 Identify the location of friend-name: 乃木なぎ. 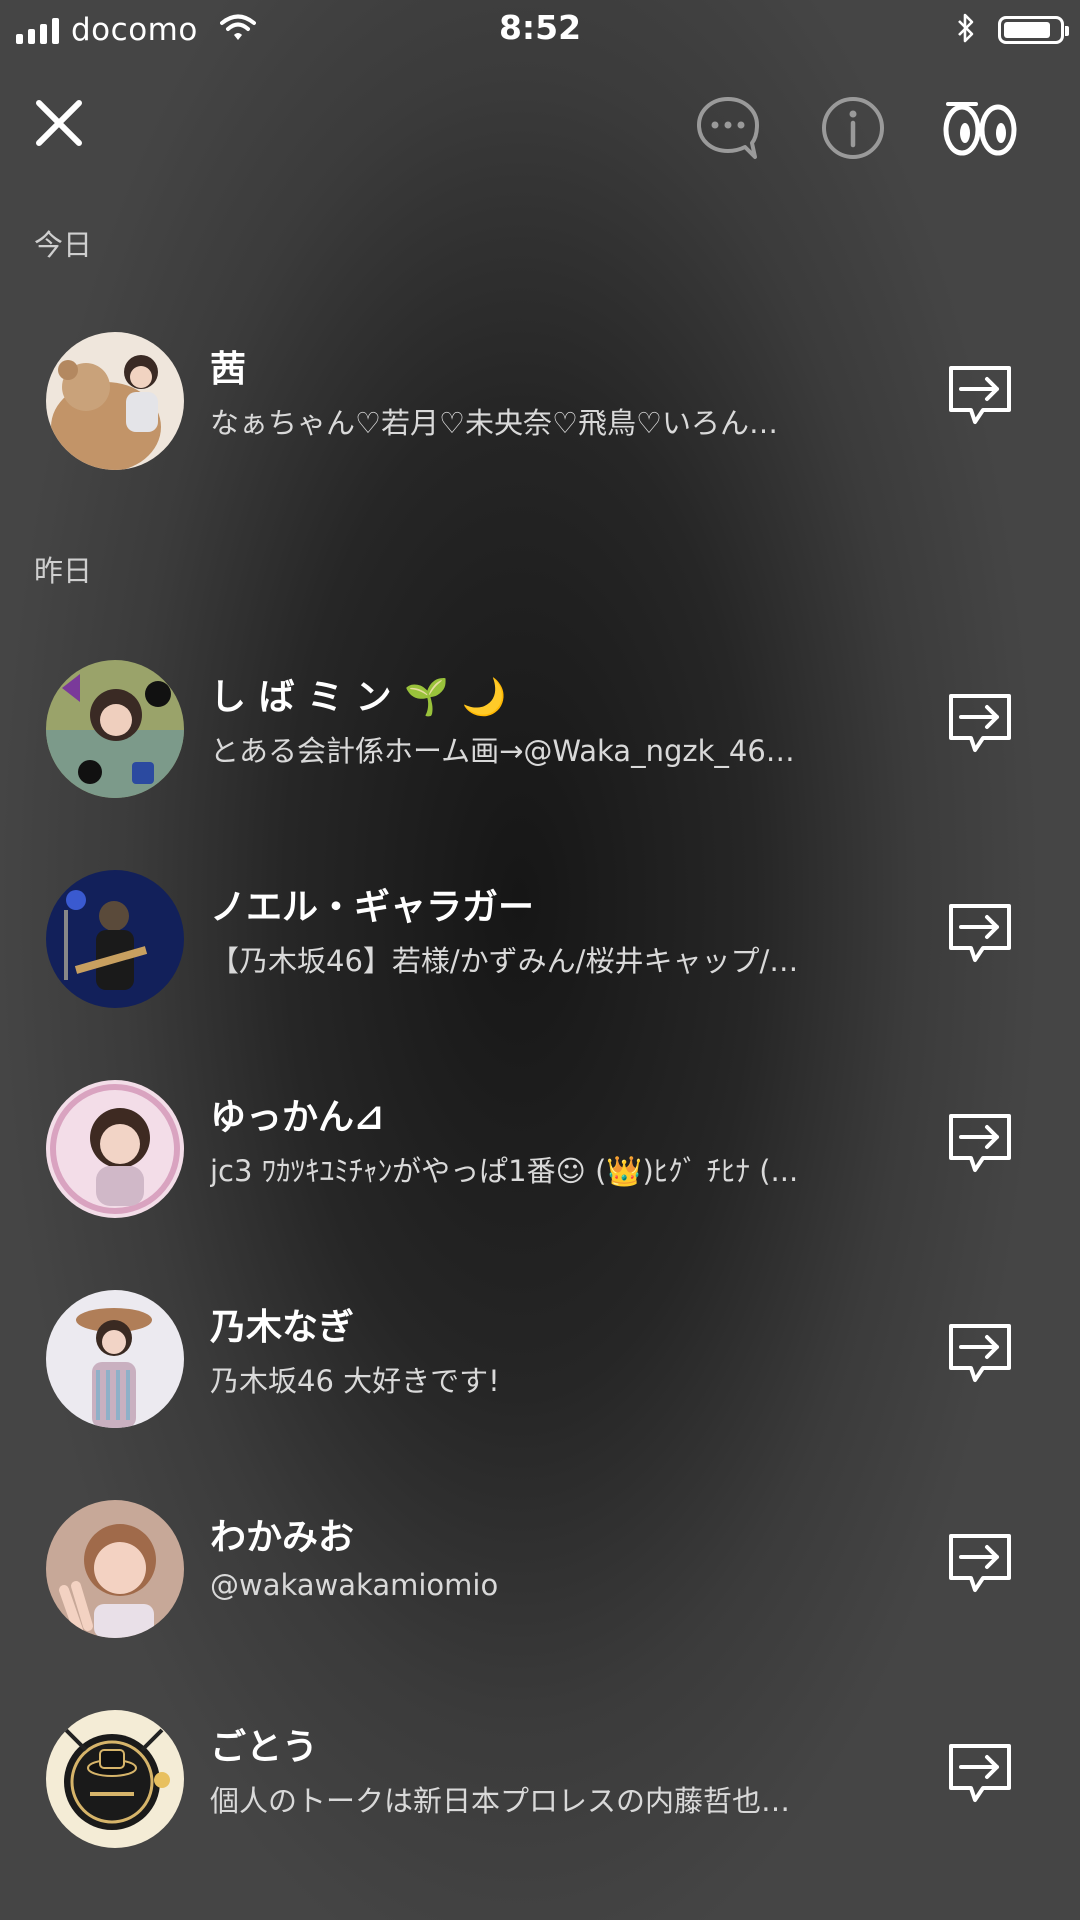
(282, 1327).